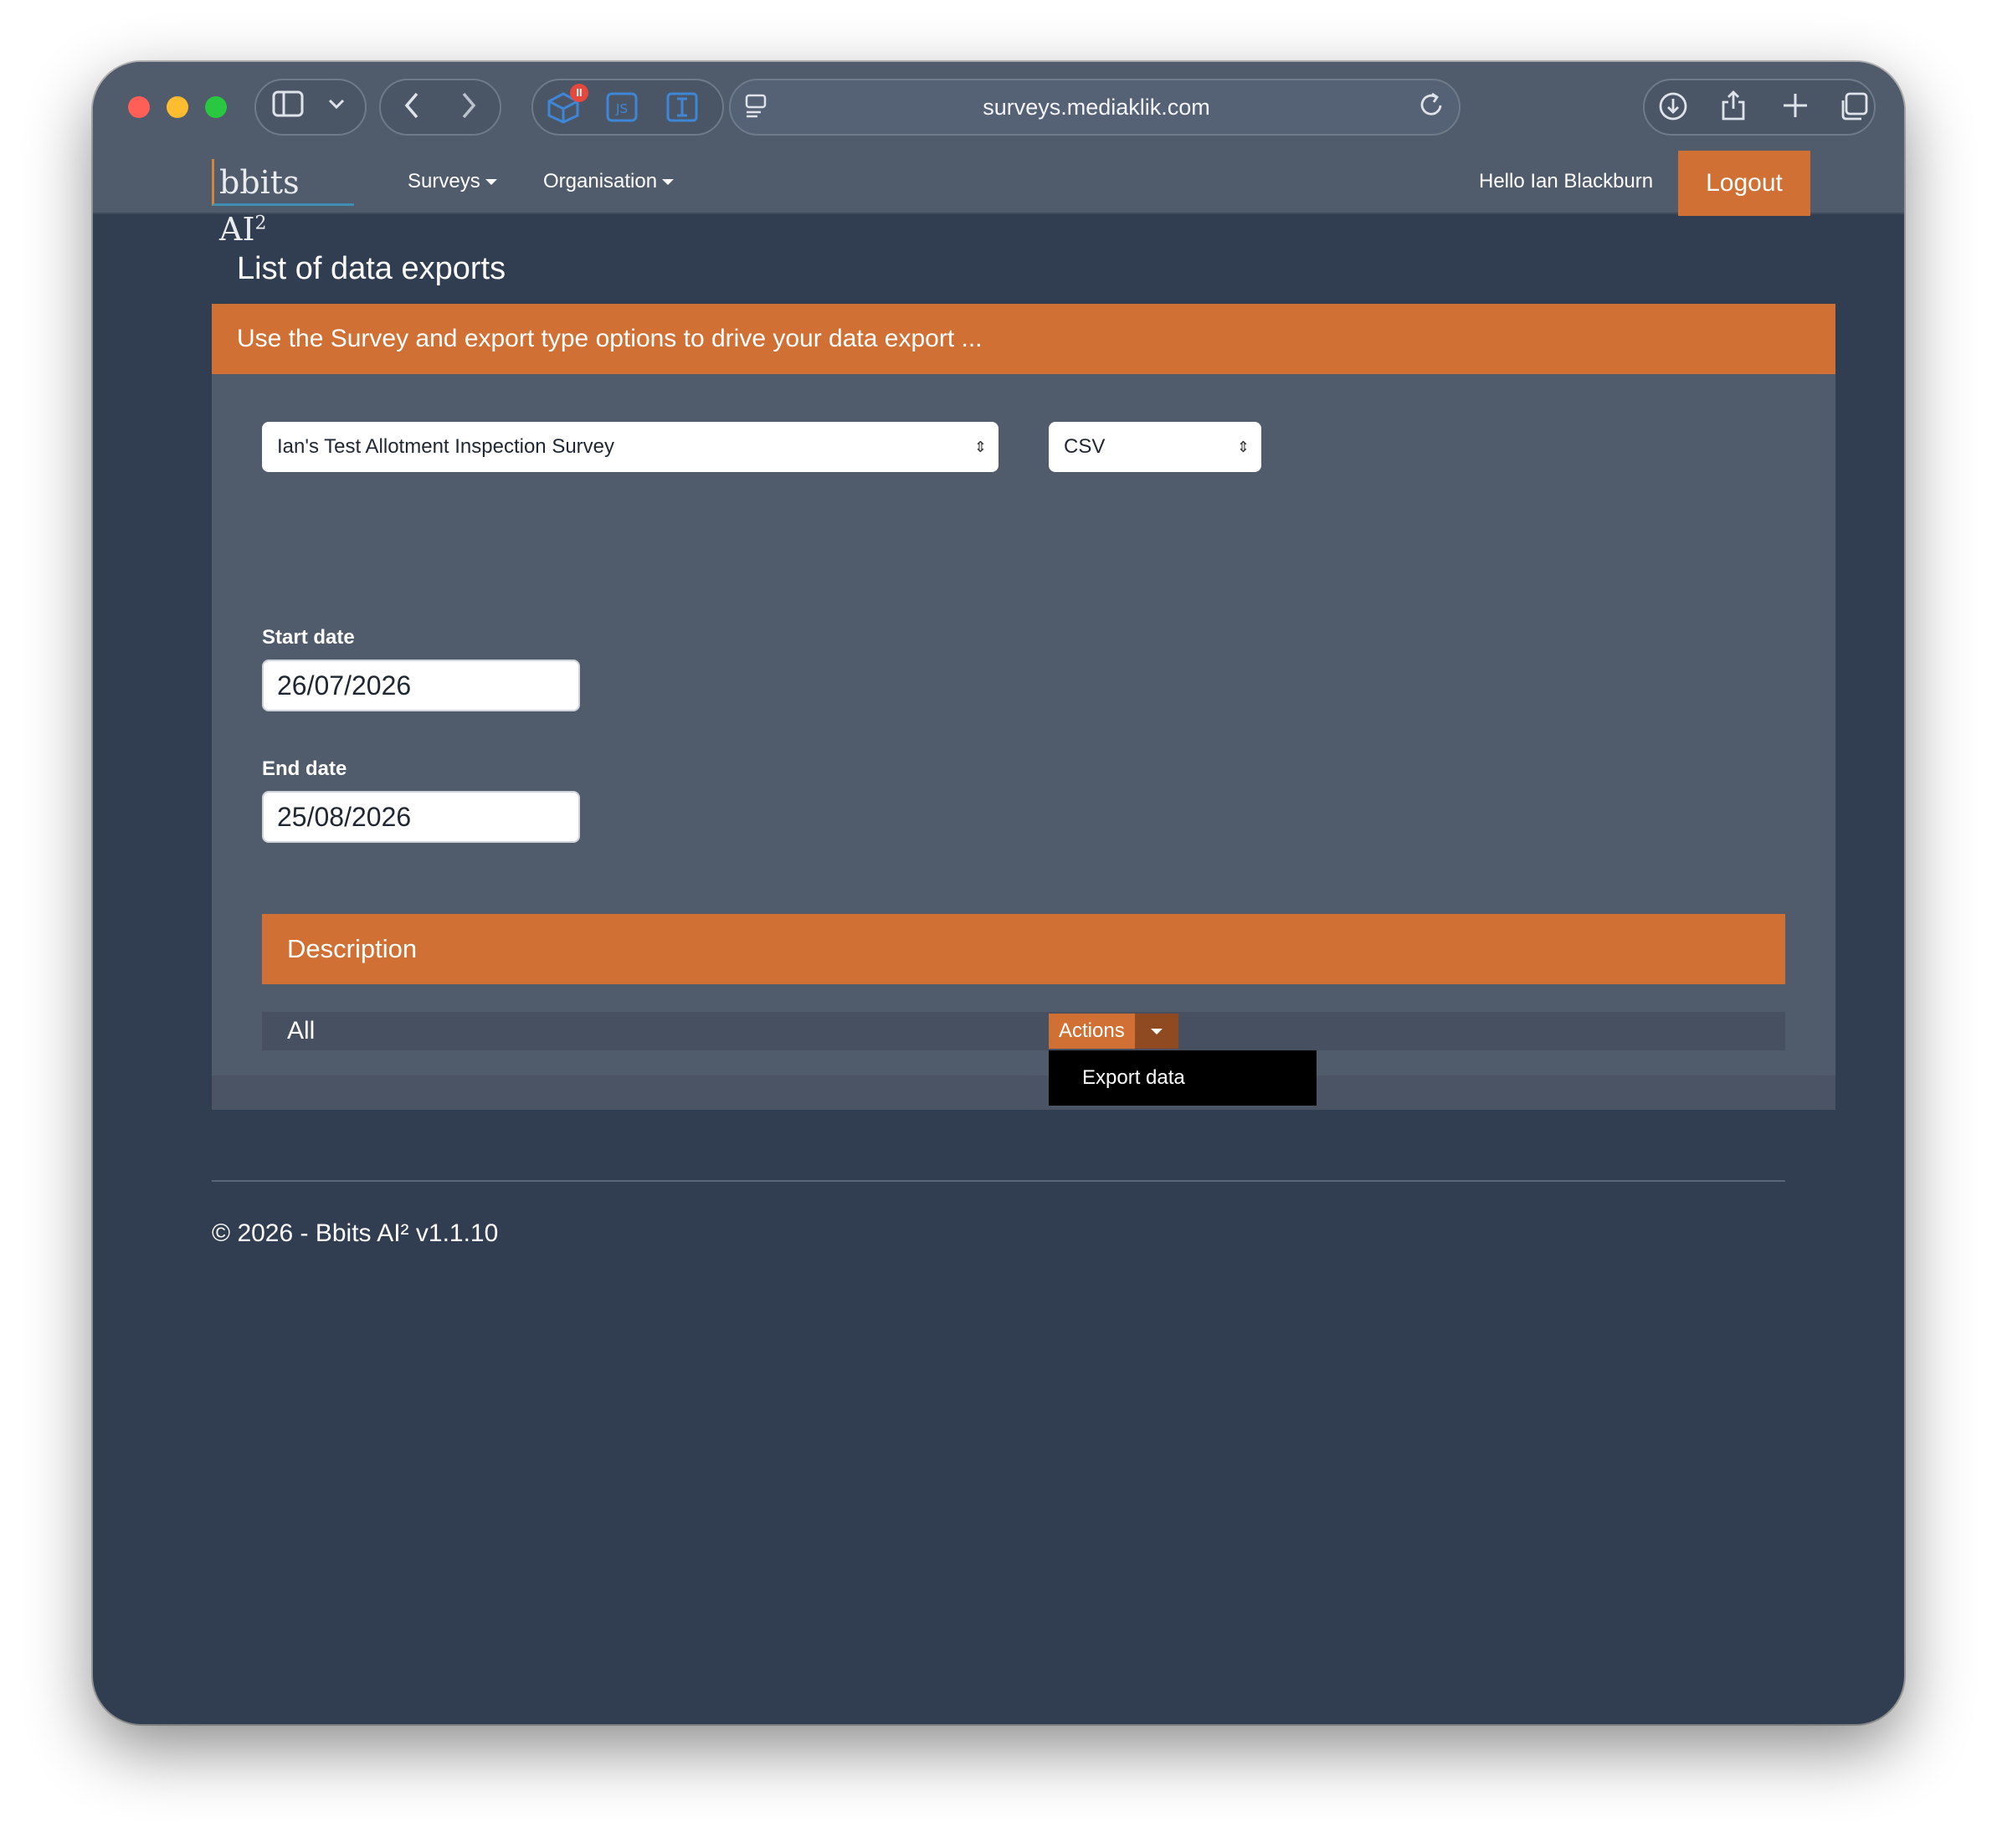  What do you see at coordinates (304, 768) in the screenshot?
I see `end-date-label: End date` at bounding box center [304, 768].